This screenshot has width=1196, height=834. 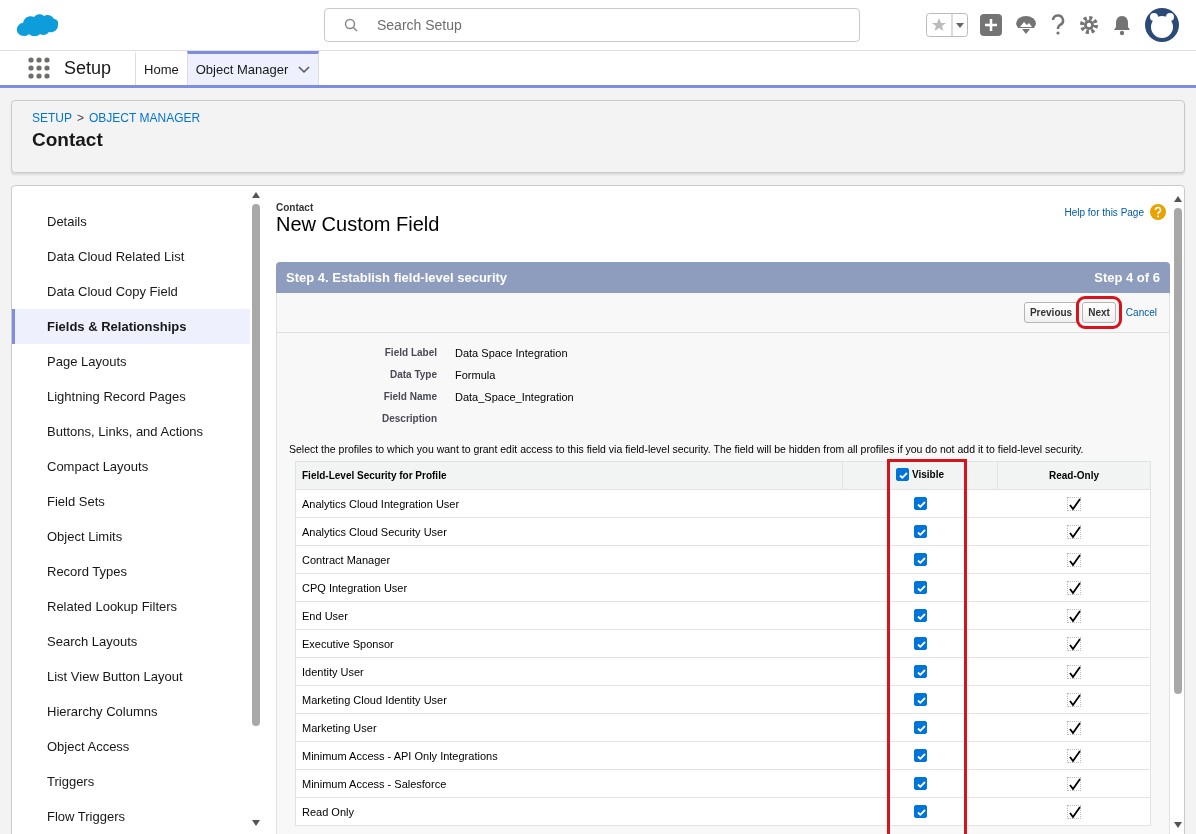 What do you see at coordinates (145, 118) in the screenshot?
I see `breadcrumb-link: OBJECT MANAGER` at bounding box center [145, 118].